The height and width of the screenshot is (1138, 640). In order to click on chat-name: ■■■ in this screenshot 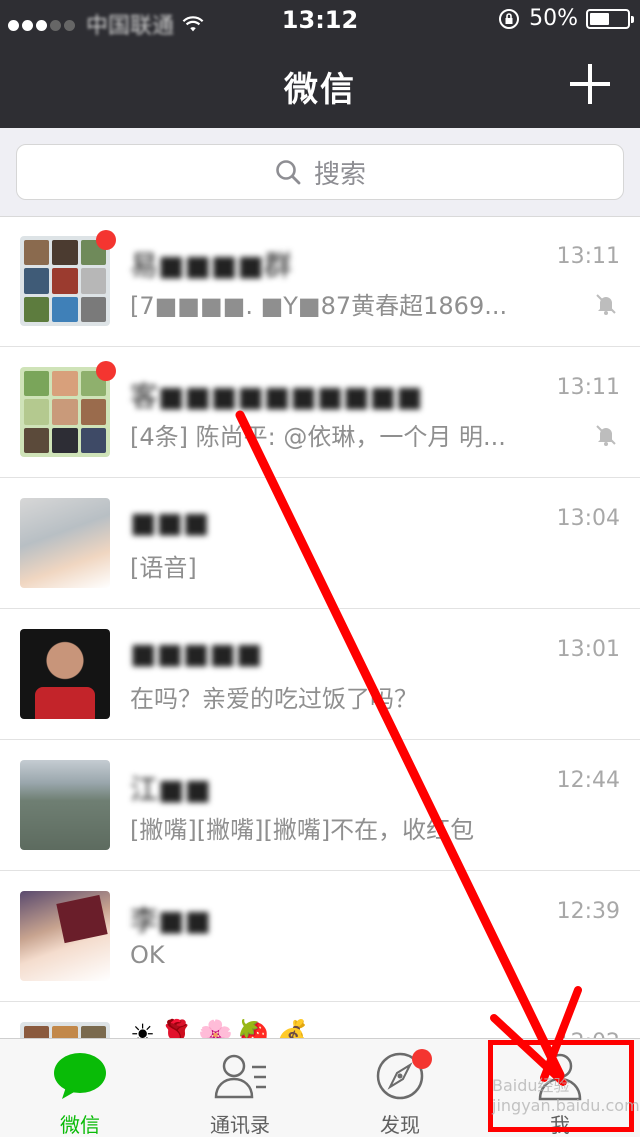, I will do `click(170, 522)`.